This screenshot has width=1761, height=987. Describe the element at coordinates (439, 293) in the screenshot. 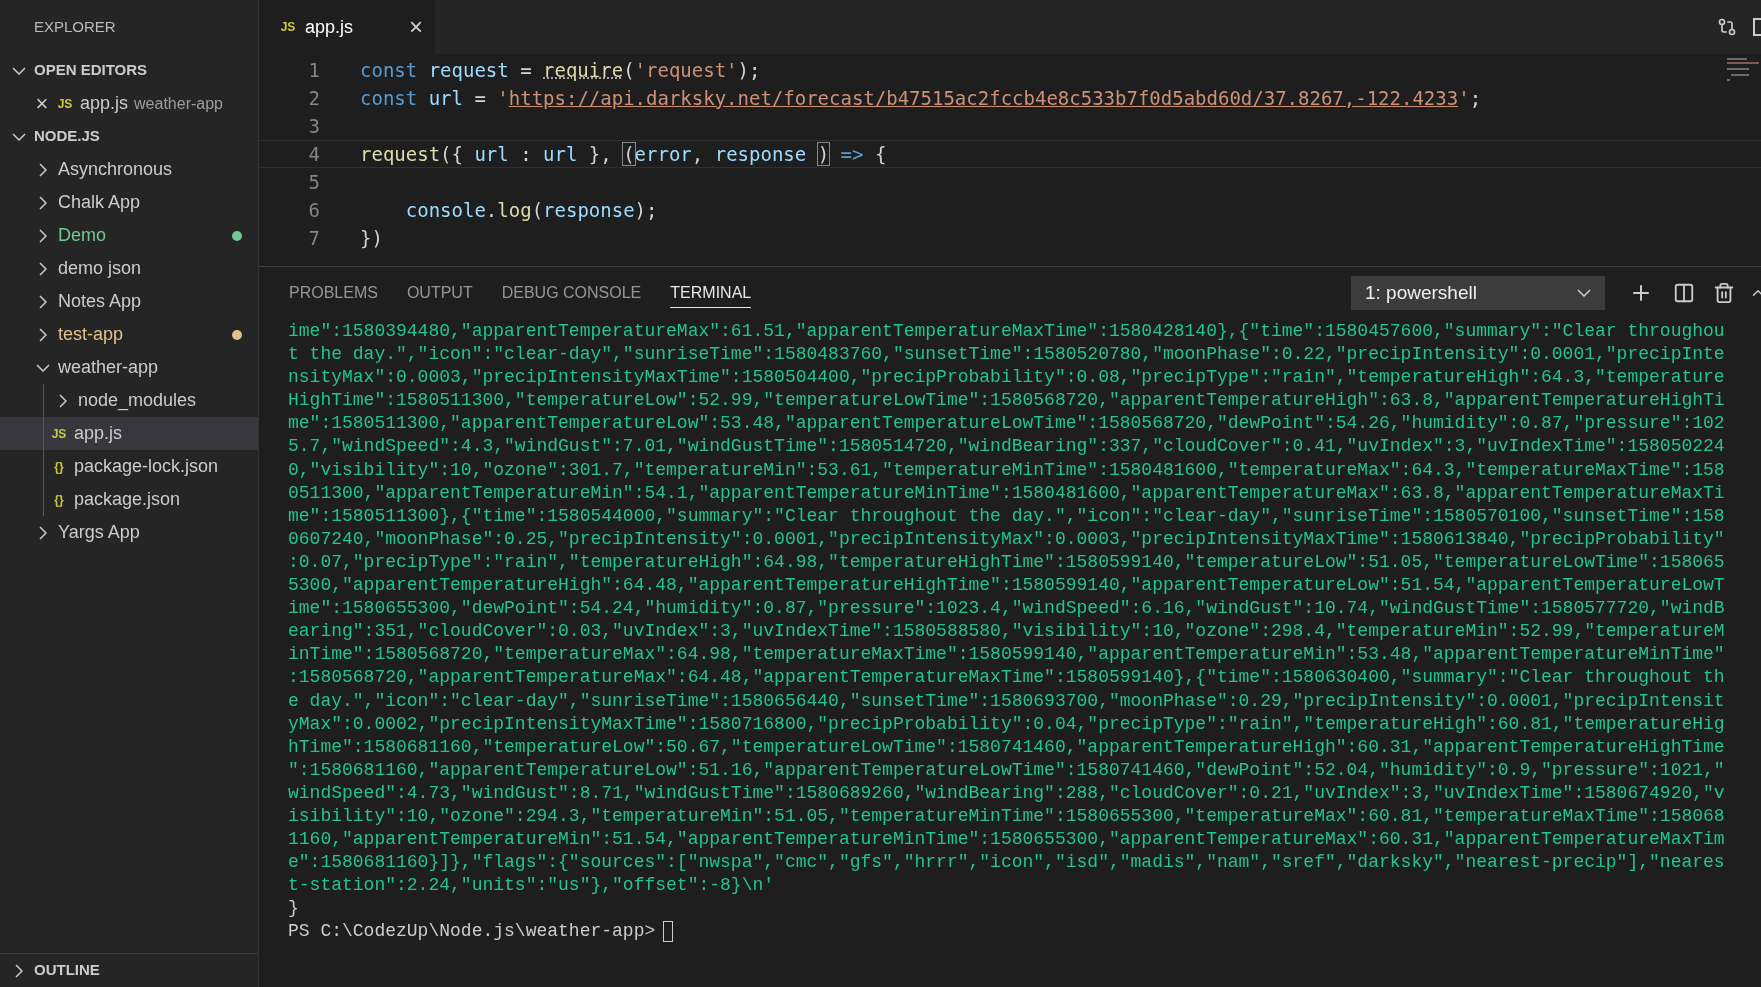

I see `panel-tab: OUTPUT` at that location.